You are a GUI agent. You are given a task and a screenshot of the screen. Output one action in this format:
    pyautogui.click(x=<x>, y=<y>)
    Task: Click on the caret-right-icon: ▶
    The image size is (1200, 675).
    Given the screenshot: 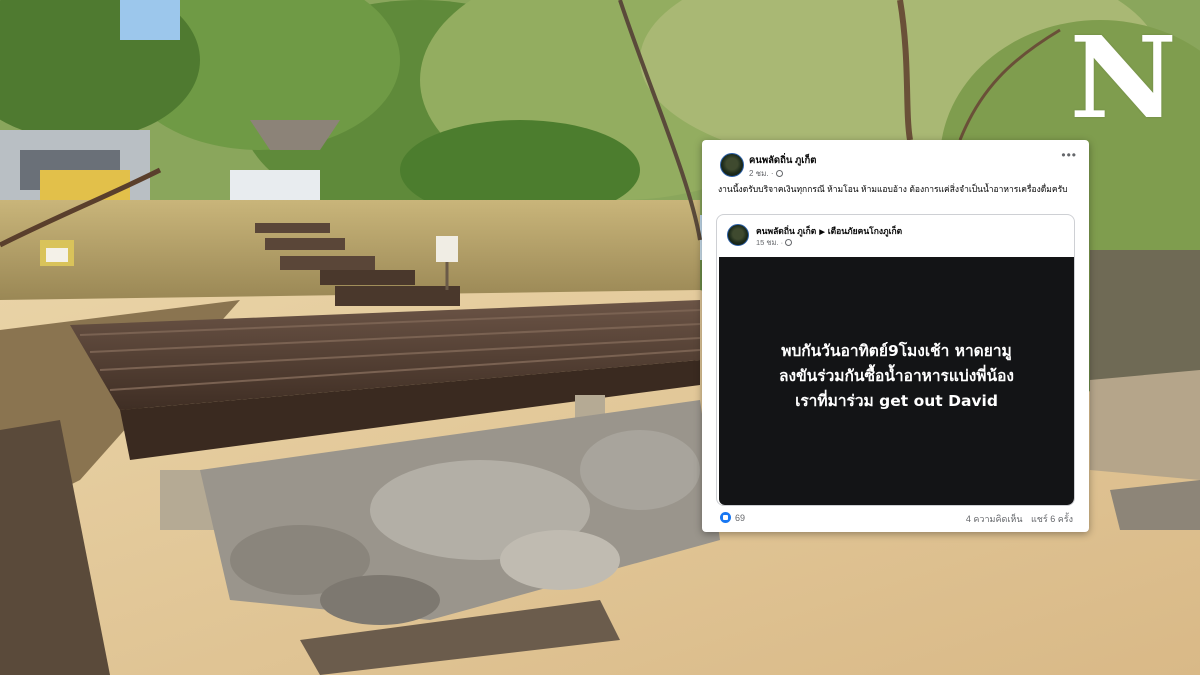 What is the action you would take?
    pyautogui.click(x=822, y=232)
    